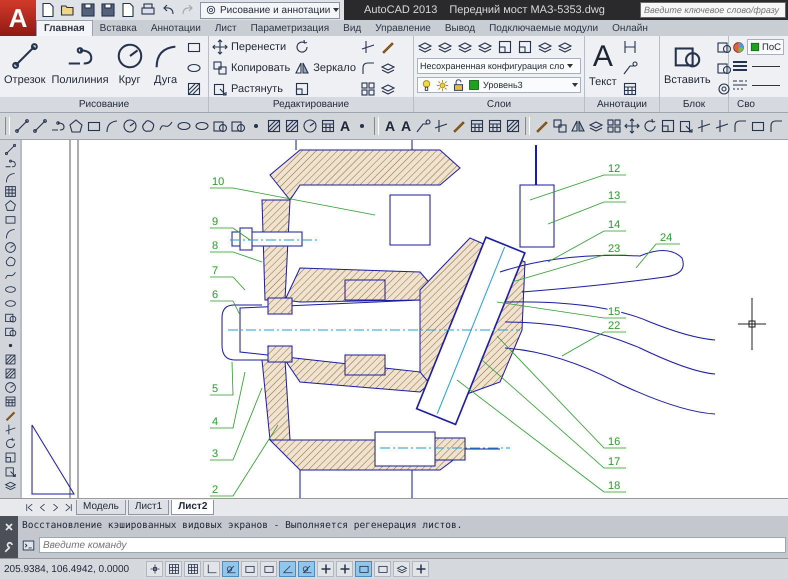  What do you see at coordinates (499, 66) in the screenshot?
I see `layer-state-dropdown: Несохраненная конфигурация сло` at bounding box center [499, 66].